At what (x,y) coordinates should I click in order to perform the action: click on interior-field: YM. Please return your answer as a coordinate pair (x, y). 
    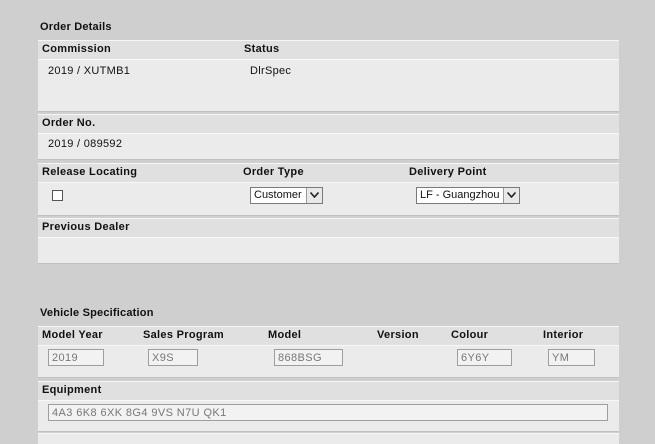
    Looking at the image, I should click on (571, 357).